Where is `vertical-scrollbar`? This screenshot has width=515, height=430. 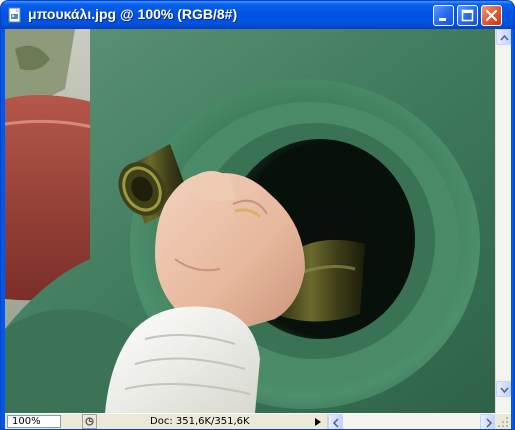
vertical-scrollbar is located at coordinates (503, 221).